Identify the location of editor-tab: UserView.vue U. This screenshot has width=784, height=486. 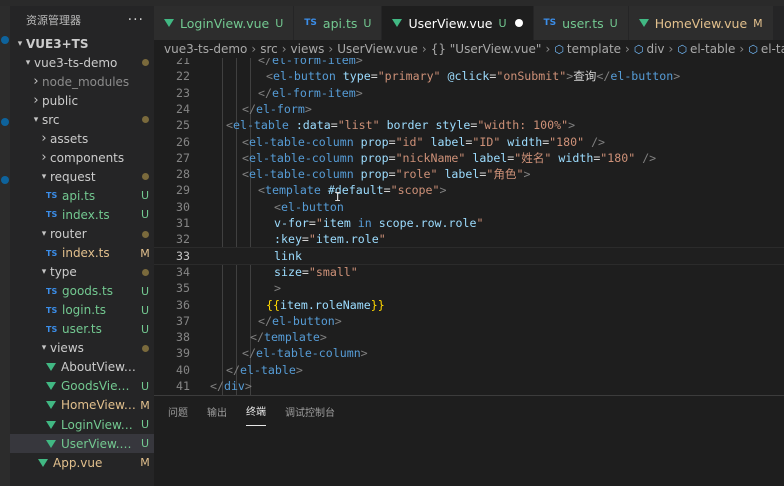
(458, 23).